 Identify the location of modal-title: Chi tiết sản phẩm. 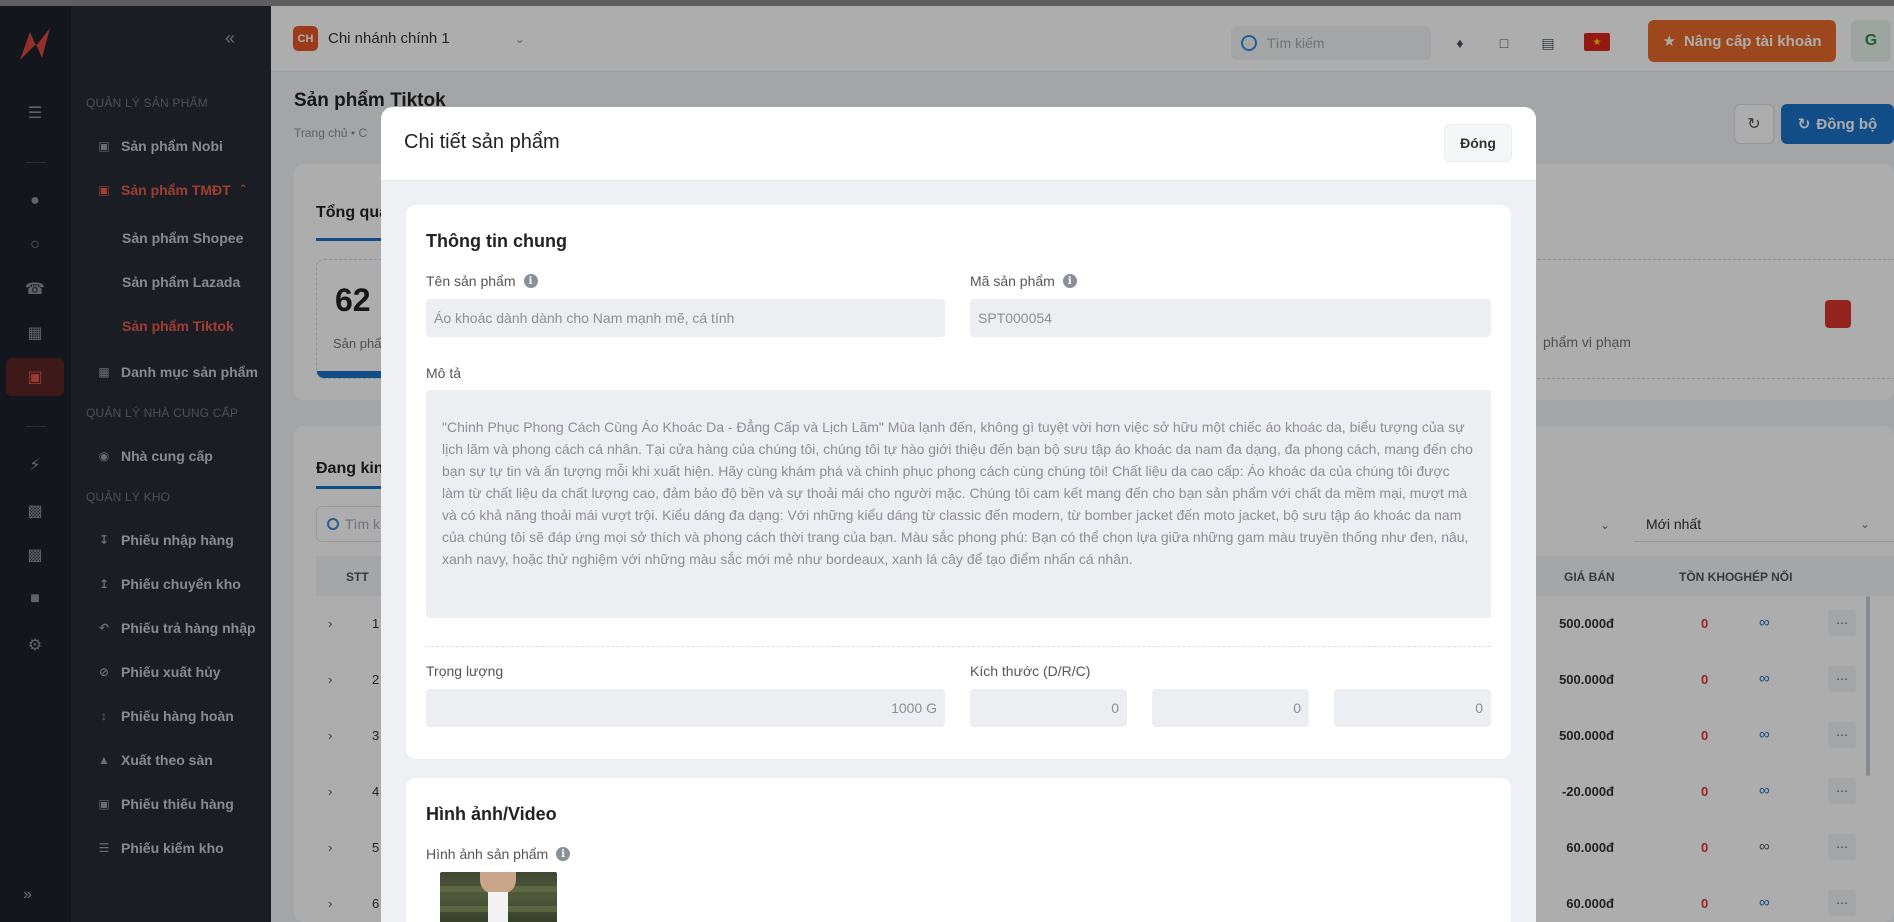
(482, 142).